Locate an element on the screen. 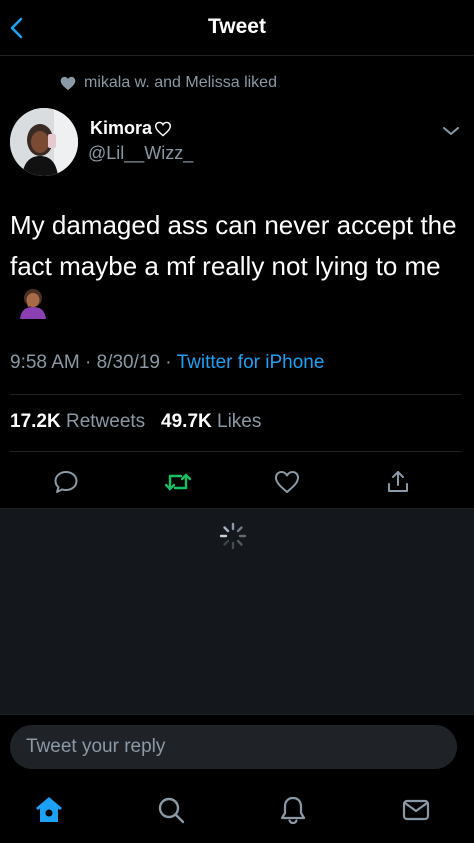  loading-spinner-icon is located at coordinates (233, 536).